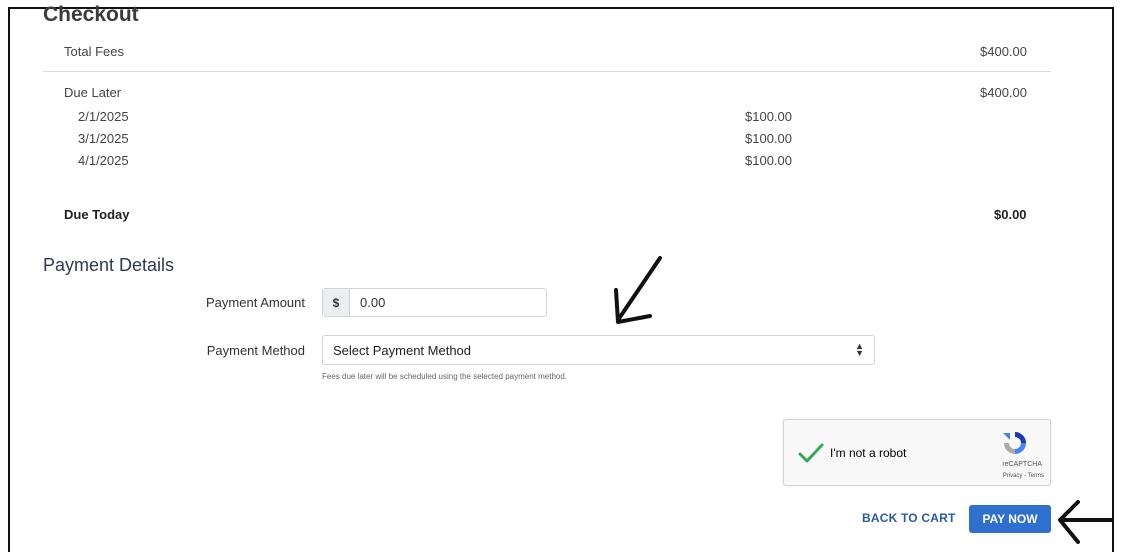 The image size is (1122, 552). Describe the element at coordinates (97, 214) in the screenshot. I see `due-today-label: Due Today` at that location.